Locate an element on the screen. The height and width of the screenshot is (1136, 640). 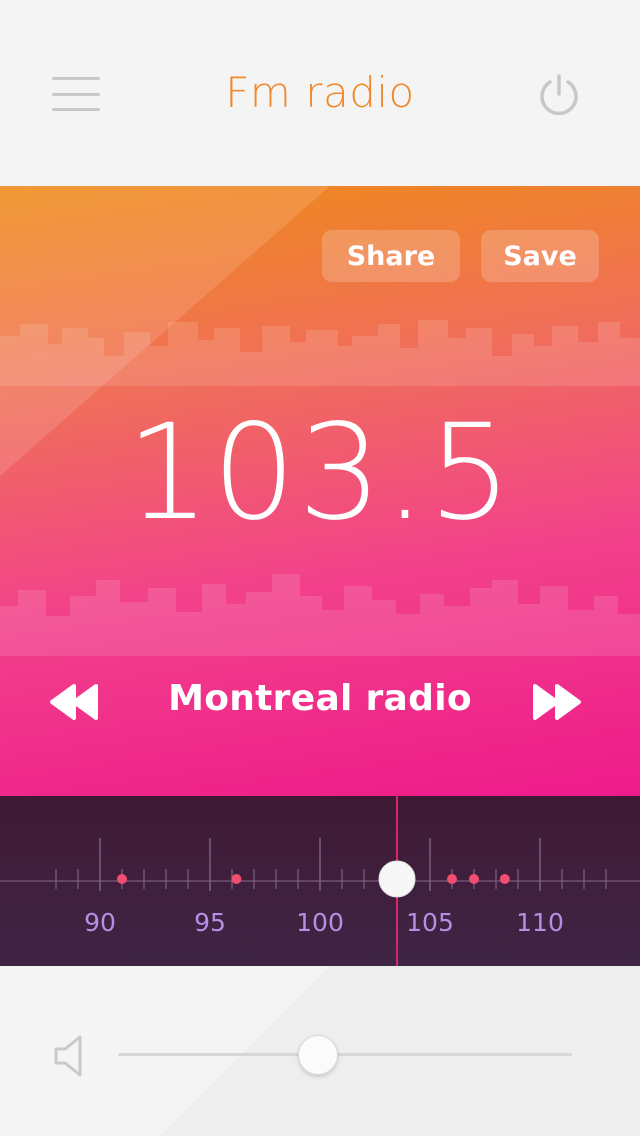
volume-control is located at coordinates (320, 1051).